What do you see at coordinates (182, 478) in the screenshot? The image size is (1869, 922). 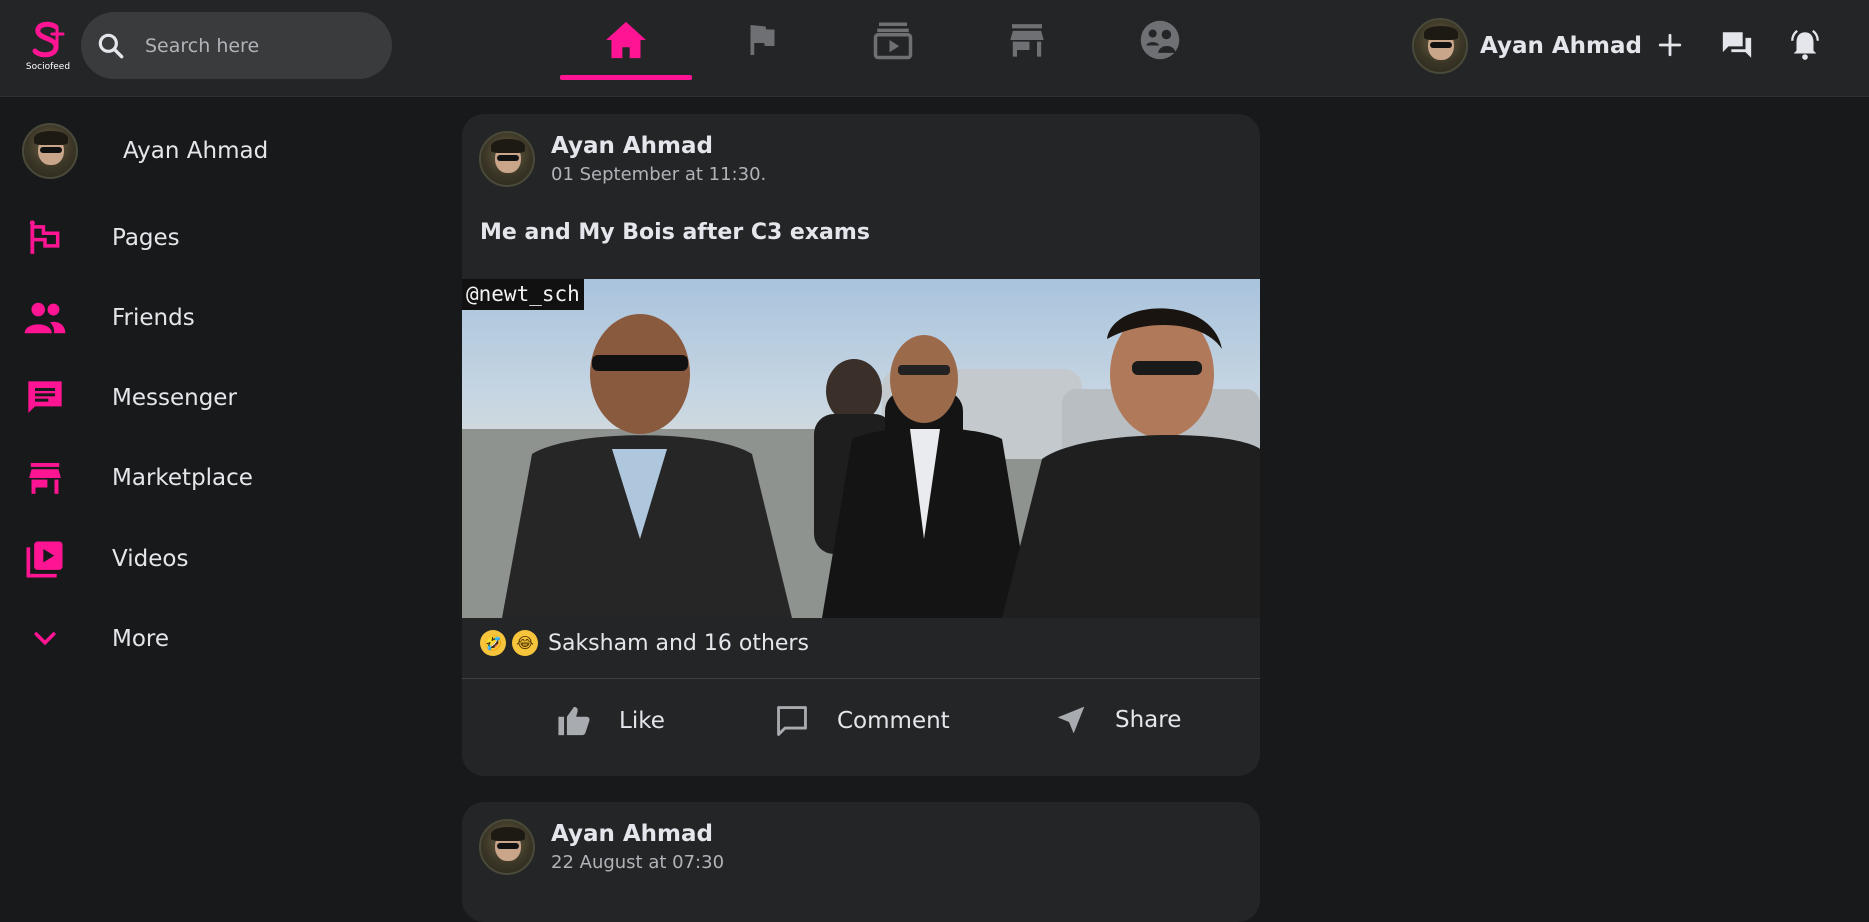 I see `sidebar-item-label: Marketplace` at bounding box center [182, 478].